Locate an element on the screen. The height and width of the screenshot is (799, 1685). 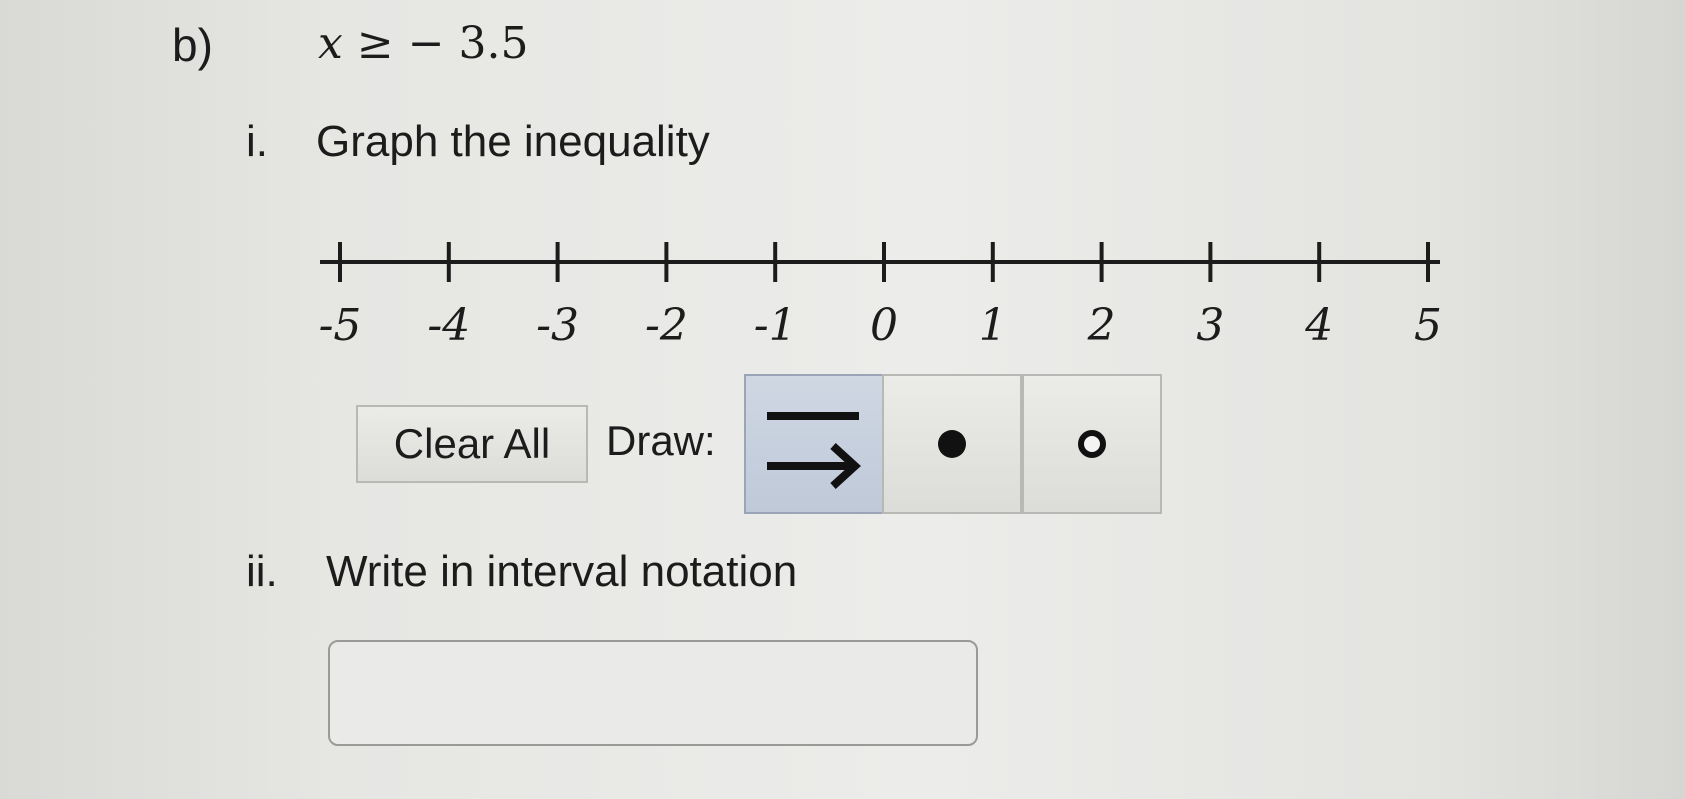
inequality-expression: x ≥ − 3.5 is located at coordinates (423, 44).